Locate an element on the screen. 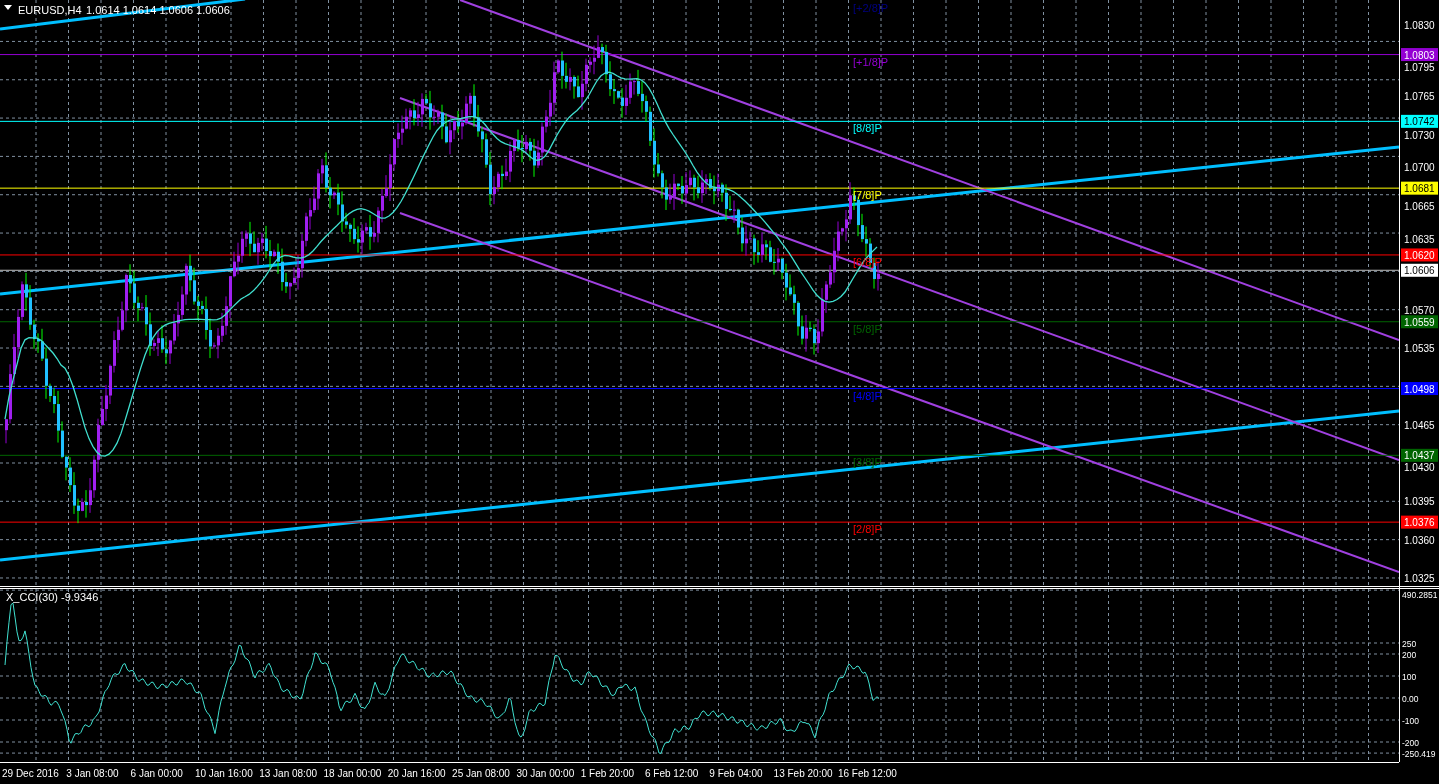  indicator-axis-label: -100 is located at coordinates (1410, 721).